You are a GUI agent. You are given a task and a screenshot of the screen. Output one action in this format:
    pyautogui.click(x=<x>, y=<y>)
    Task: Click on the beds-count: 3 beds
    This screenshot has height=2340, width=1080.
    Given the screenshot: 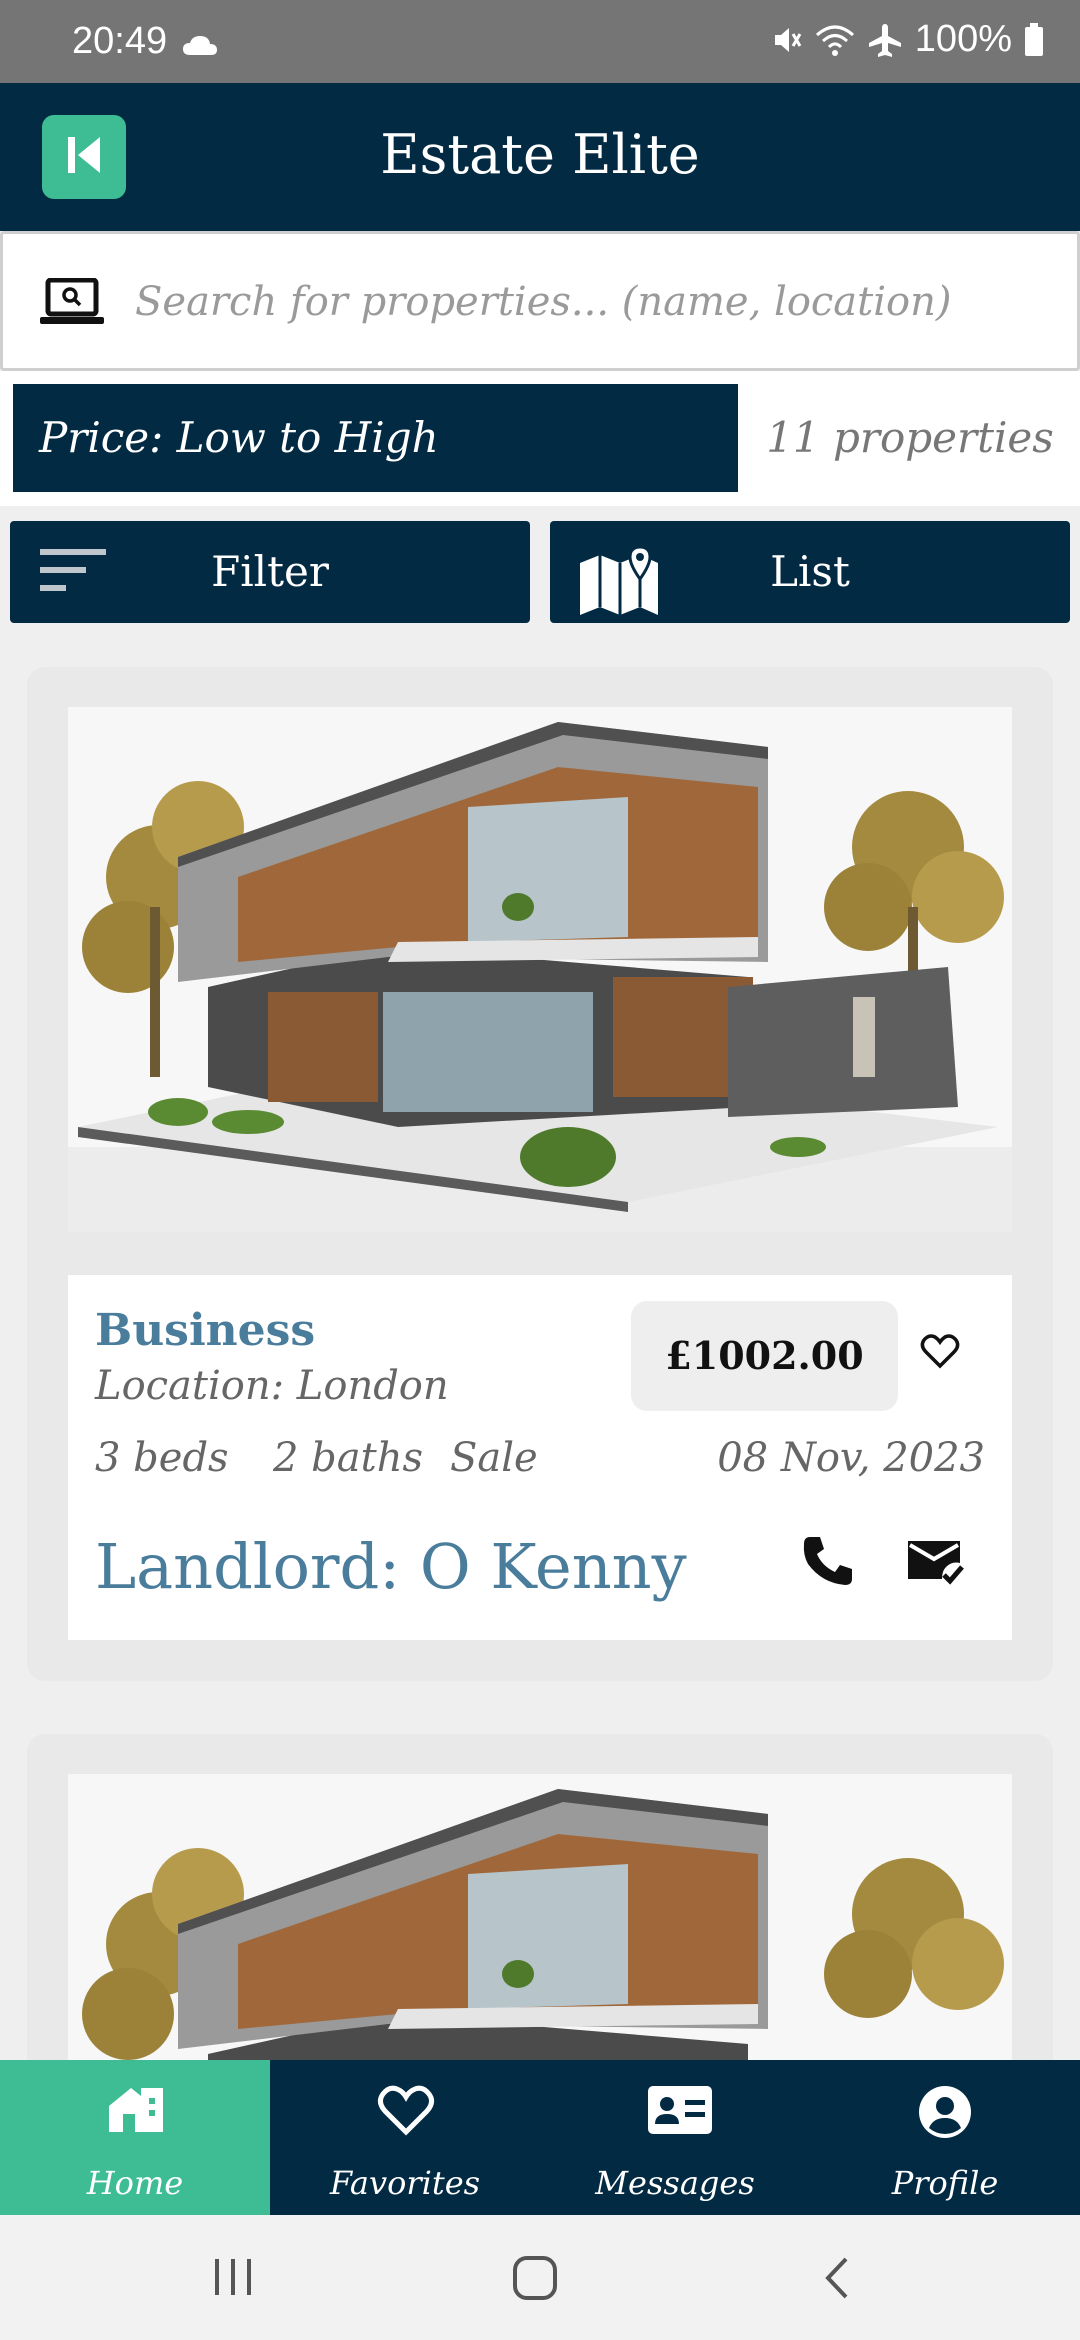 What is the action you would take?
    pyautogui.click(x=162, y=1458)
    